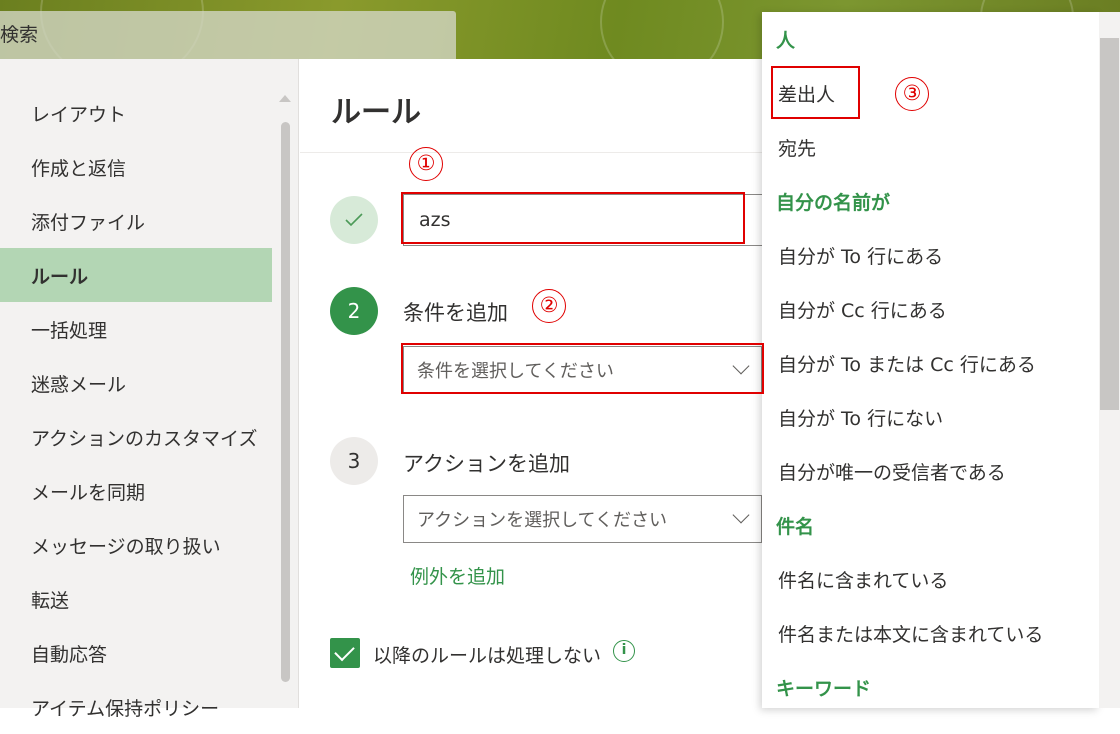 The height and width of the screenshot is (734, 1120). What do you see at coordinates (930, 255) in the screenshot?
I see `dropdown-option-to-line: 自分が To 行にある` at bounding box center [930, 255].